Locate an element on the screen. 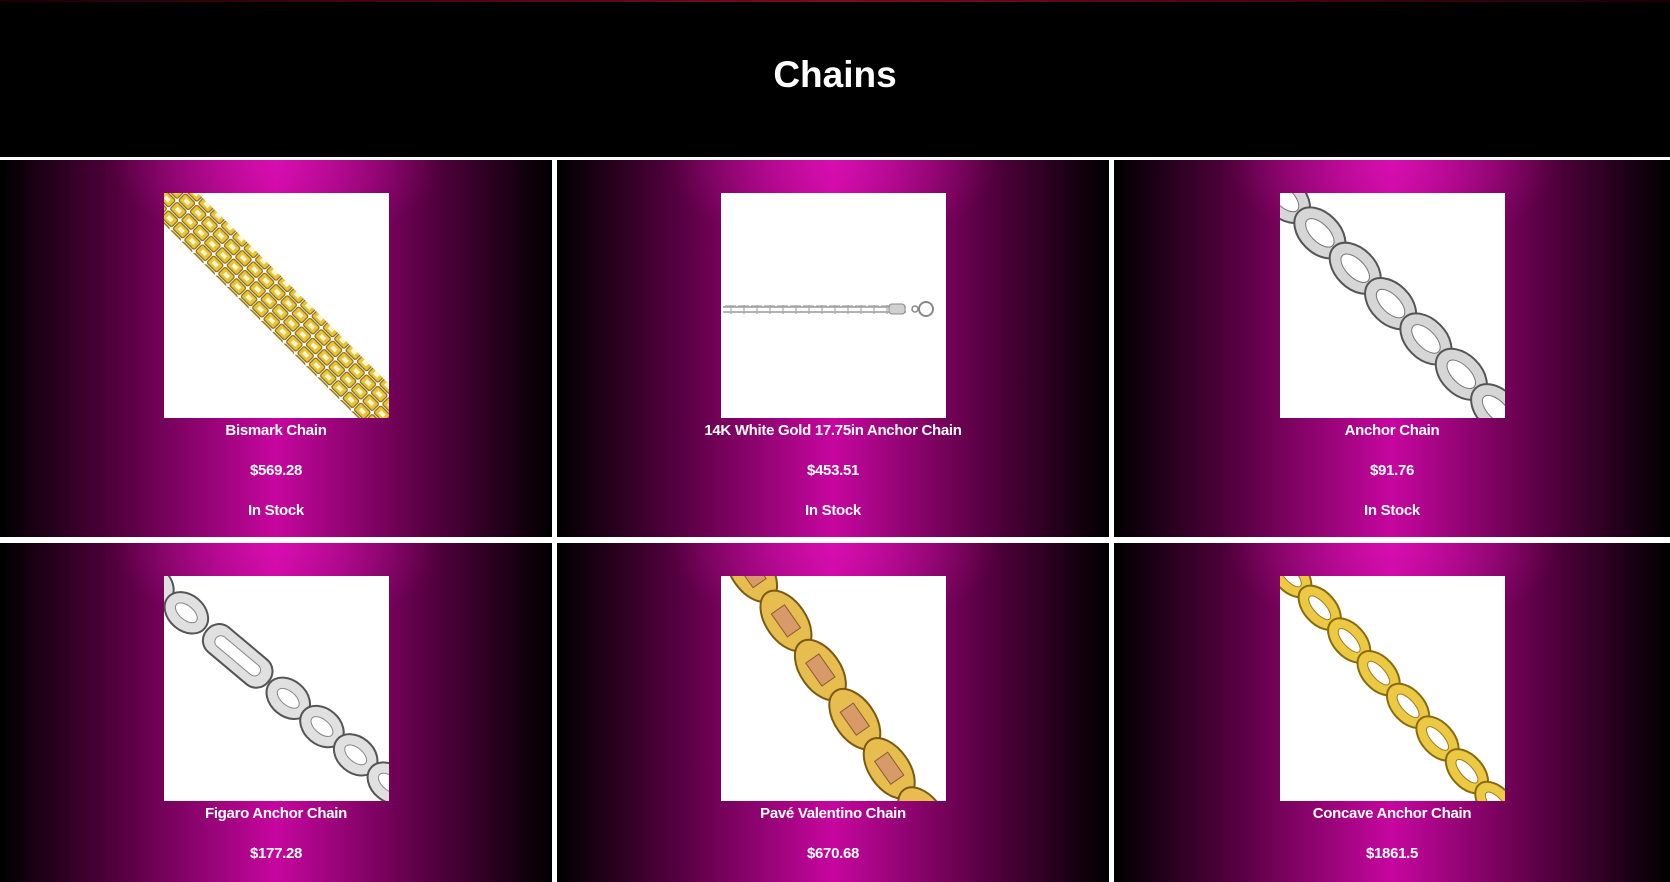  product-name: Figaro Anchor Chain is located at coordinates (276, 813).